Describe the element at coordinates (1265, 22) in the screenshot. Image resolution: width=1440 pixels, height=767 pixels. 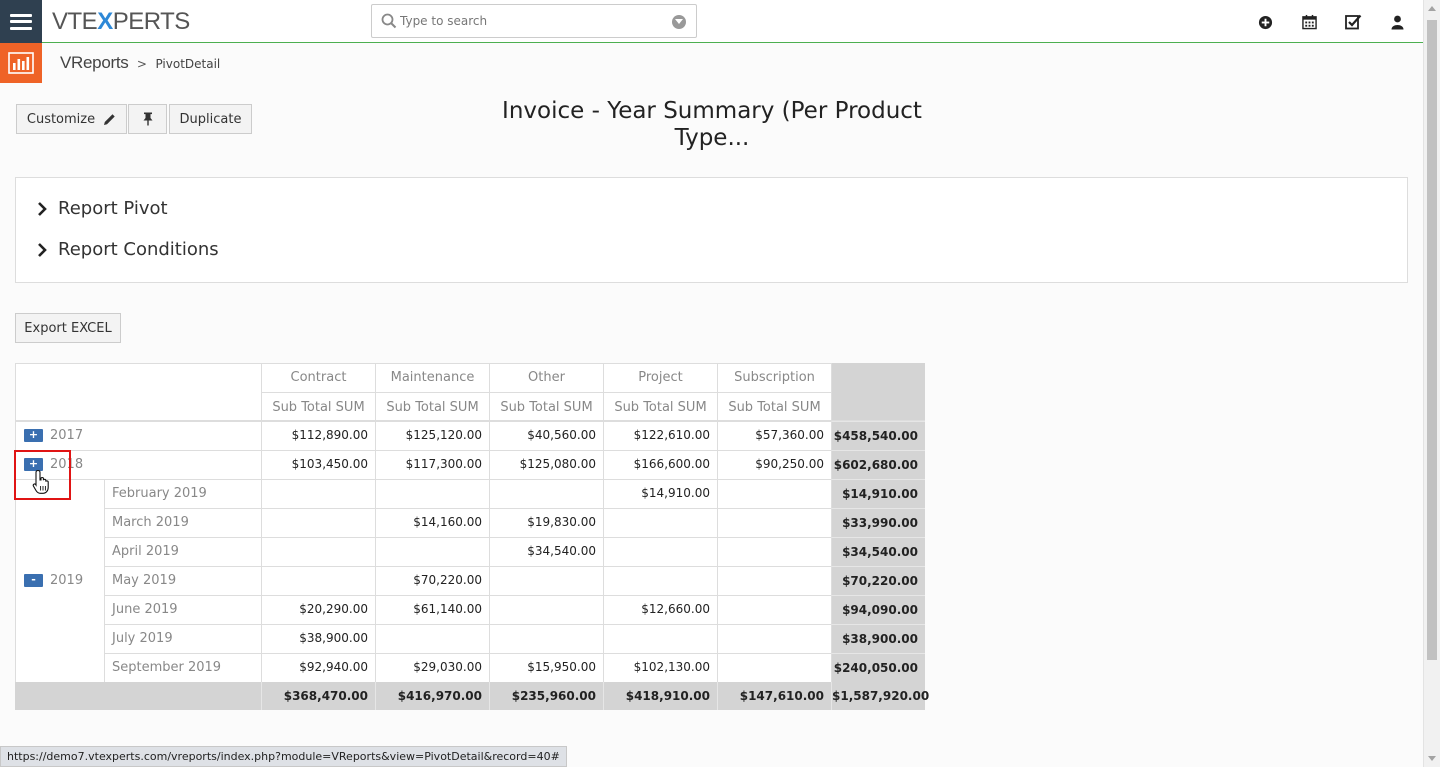
I see `add-icon` at that location.